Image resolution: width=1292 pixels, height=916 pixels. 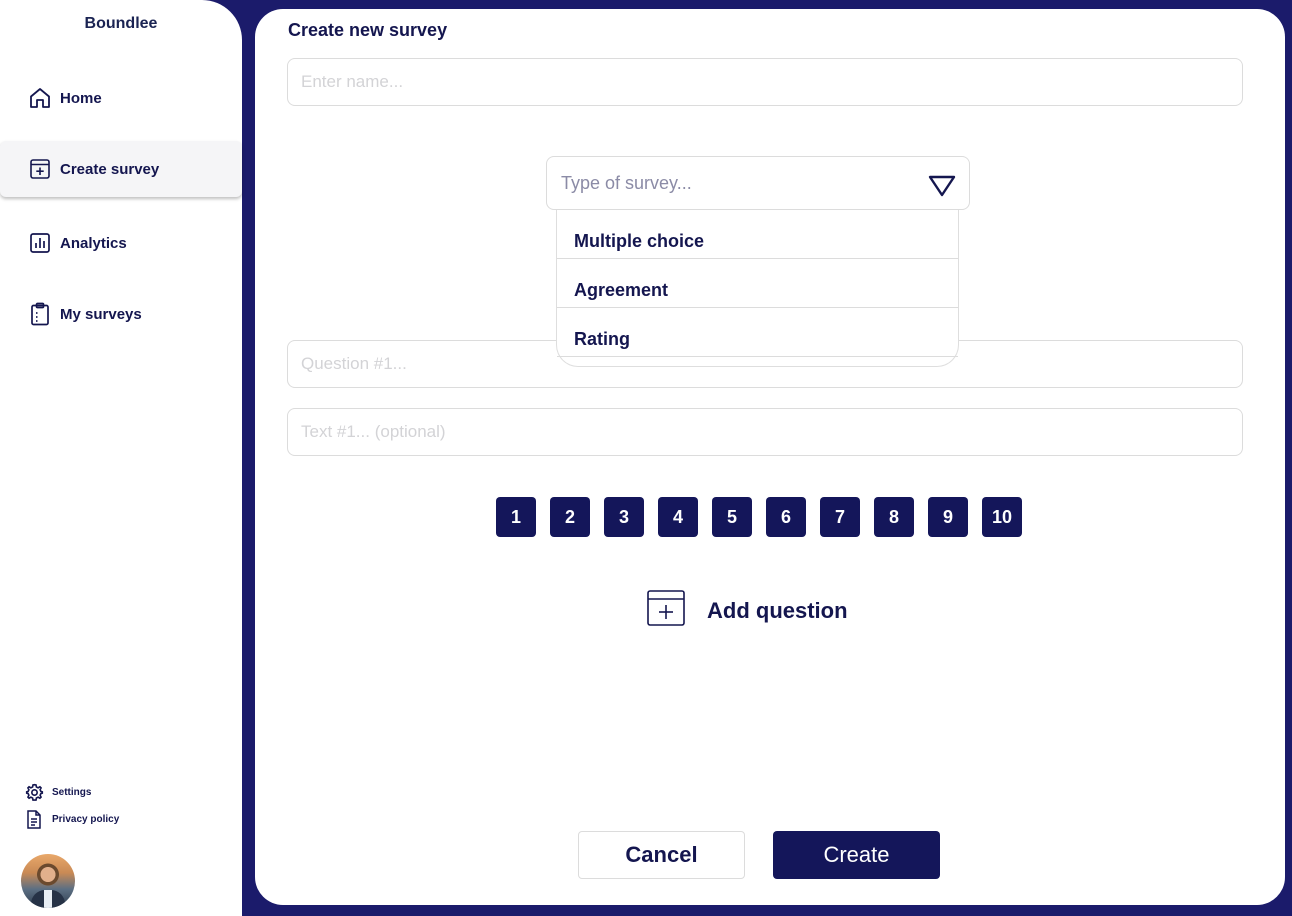 What do you see at coordinates (757, 283) in the screenshot?
I see `option-agreement: Agreement` at bounding box center [757, 283].